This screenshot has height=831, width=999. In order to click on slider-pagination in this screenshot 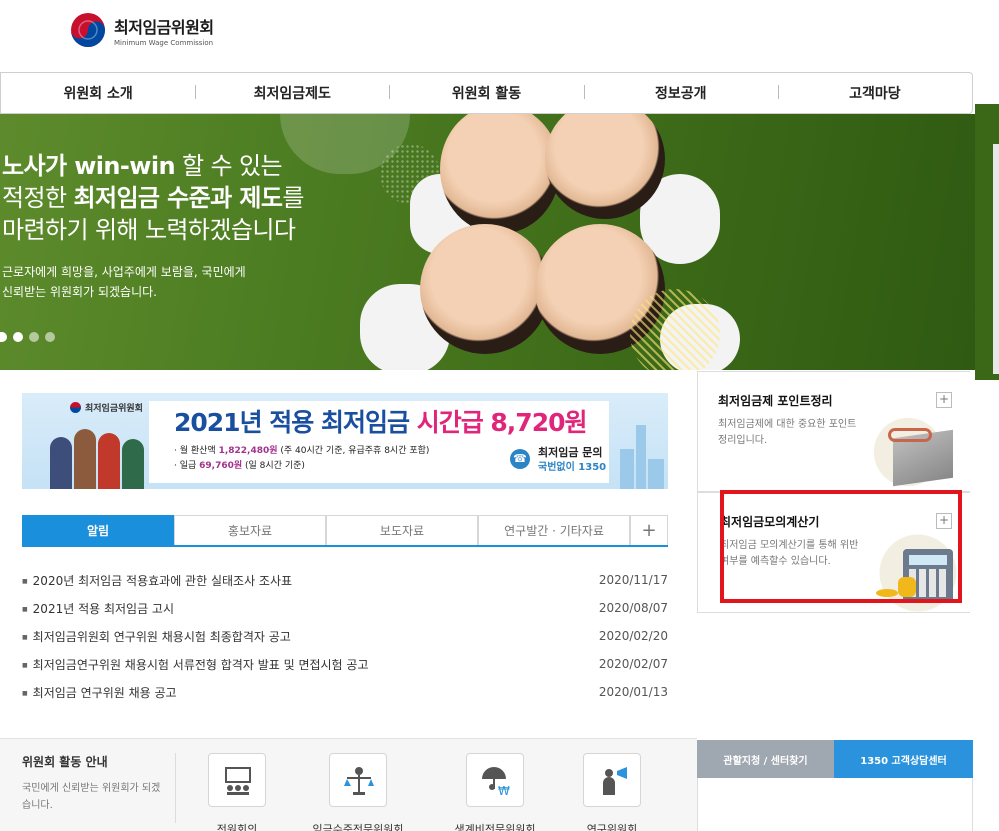, I will do `click(27, 337)`.